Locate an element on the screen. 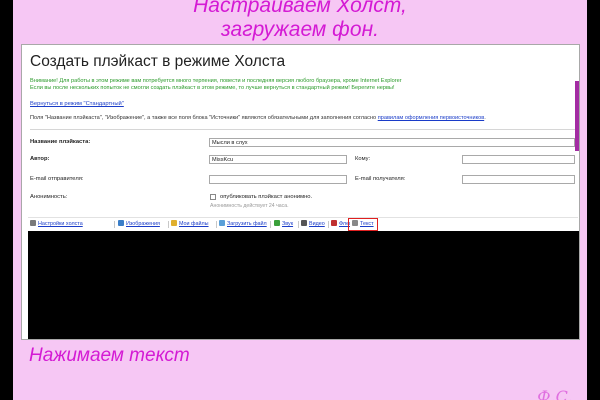 The width and height of the screenshot is (600, 400). author-input: MissKcu is located at coordinates (278, 159).